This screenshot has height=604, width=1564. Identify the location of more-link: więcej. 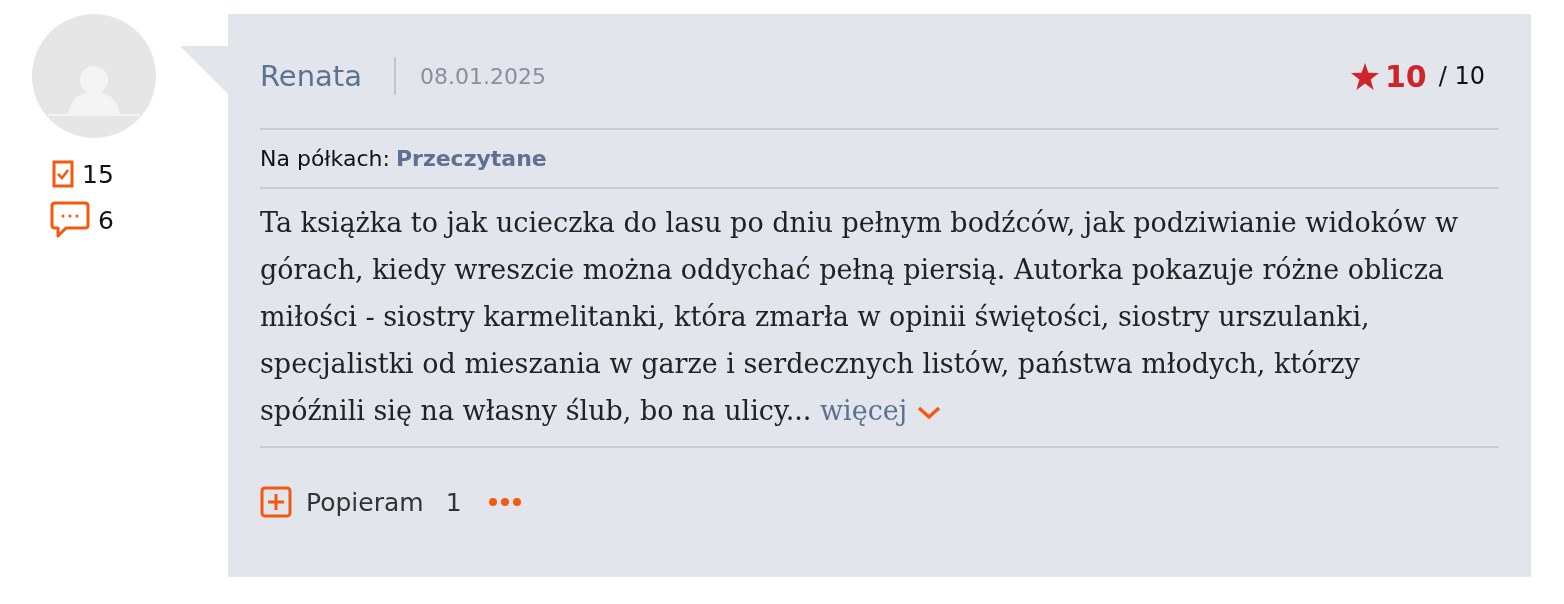
(881, 410).